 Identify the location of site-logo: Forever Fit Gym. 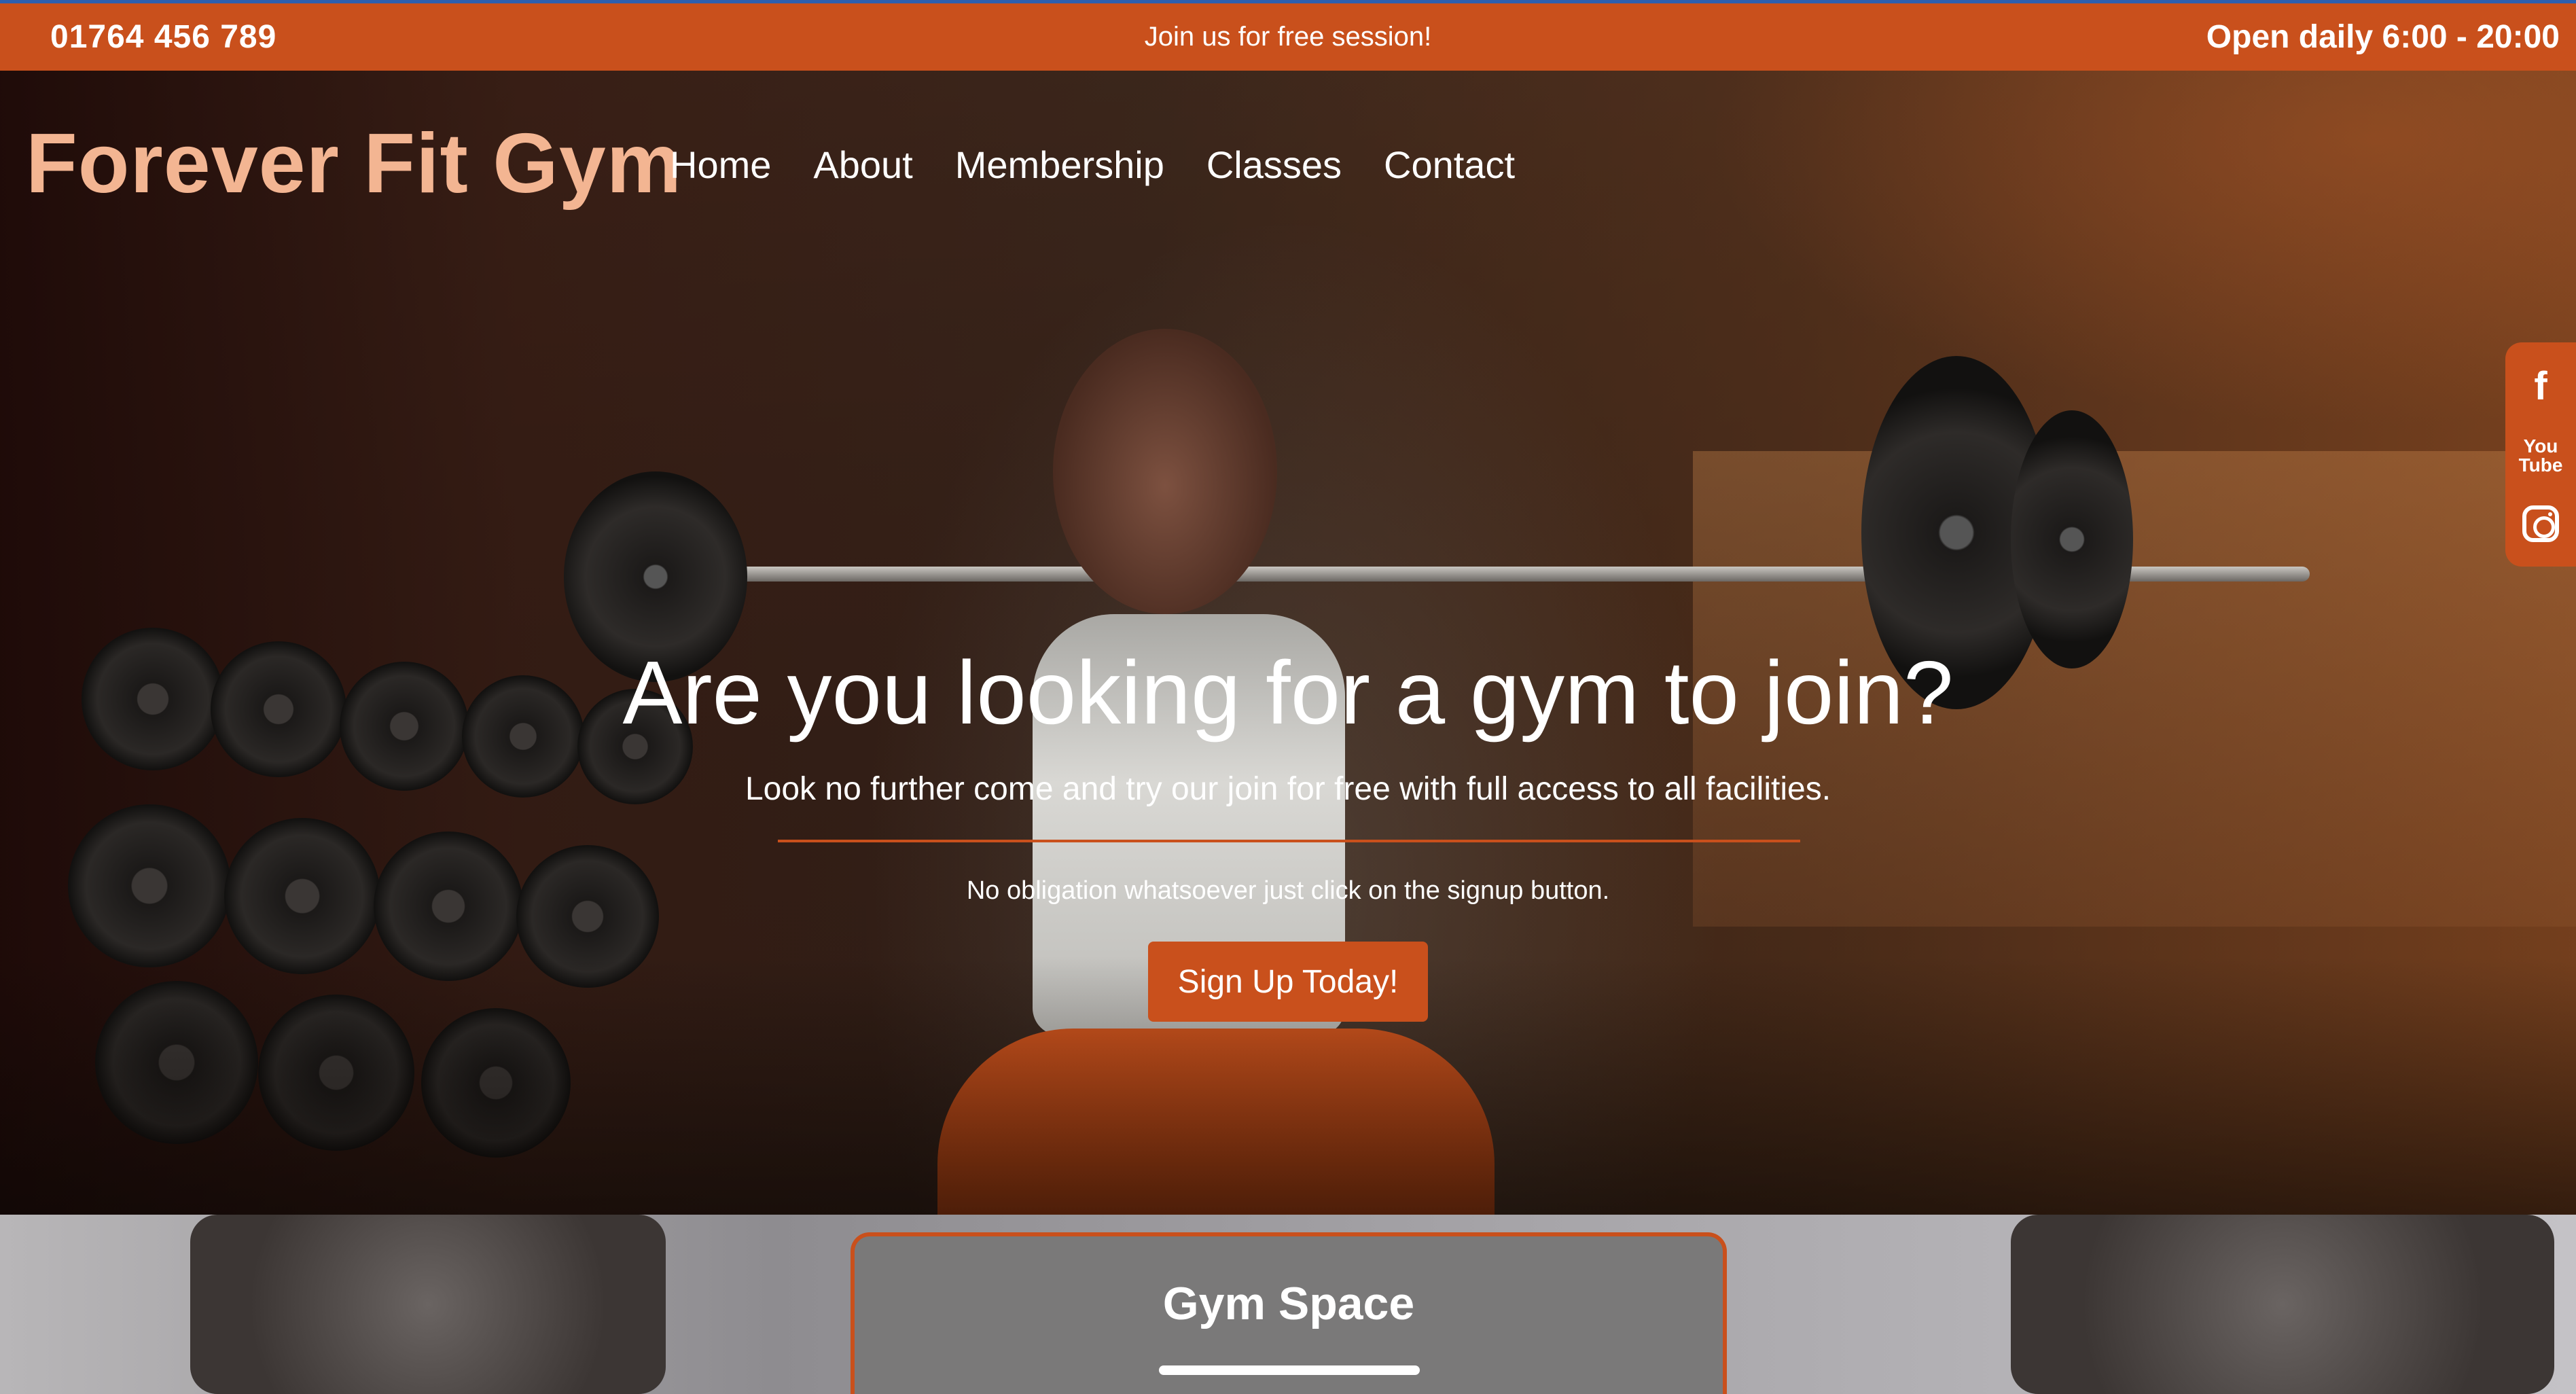
(354, 163).